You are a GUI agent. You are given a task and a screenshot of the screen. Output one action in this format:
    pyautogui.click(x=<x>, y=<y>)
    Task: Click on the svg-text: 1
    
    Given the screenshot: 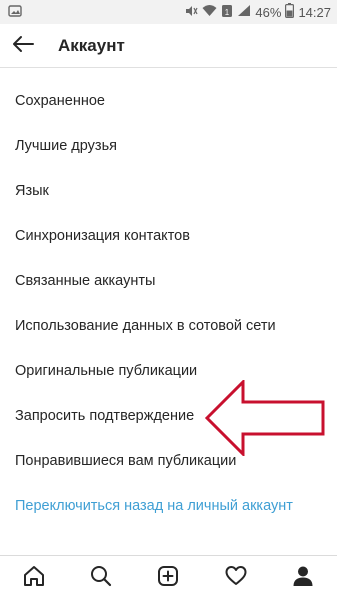 What is the action you would take?
    pyautogui.click(x=227, y=12)
    